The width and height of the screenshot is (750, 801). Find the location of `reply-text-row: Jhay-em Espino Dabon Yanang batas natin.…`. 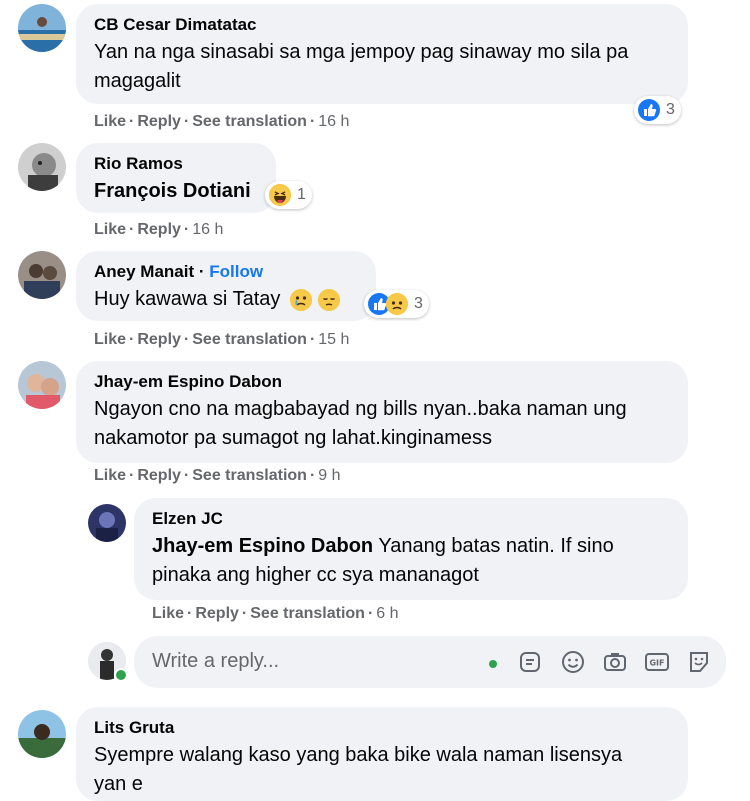

reply-text-row: Jhay-em Espino Dabon Yanang batas natin.… is located at coordinates (412, 561).